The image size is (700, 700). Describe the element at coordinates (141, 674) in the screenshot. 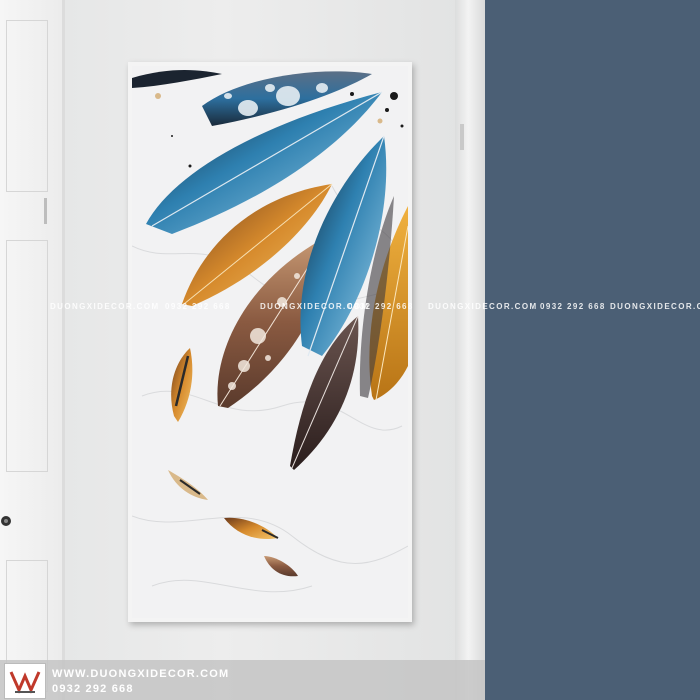

I see `footer-website: WWW.DUONGXIDECOR.COM` at that location.